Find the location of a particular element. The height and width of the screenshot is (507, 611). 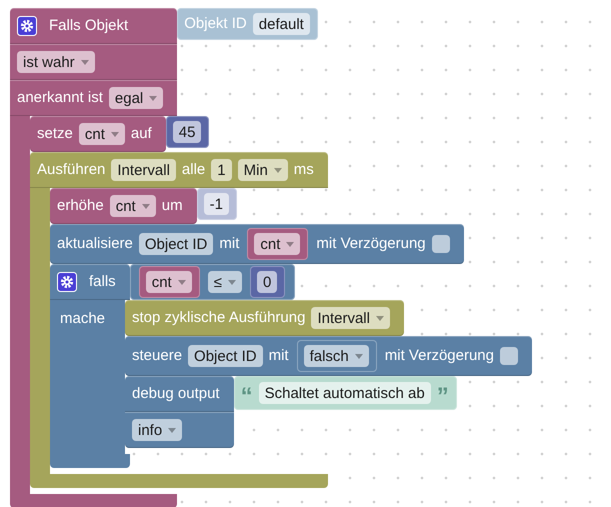

text-field: -1 is located at coordinates (216, 204).